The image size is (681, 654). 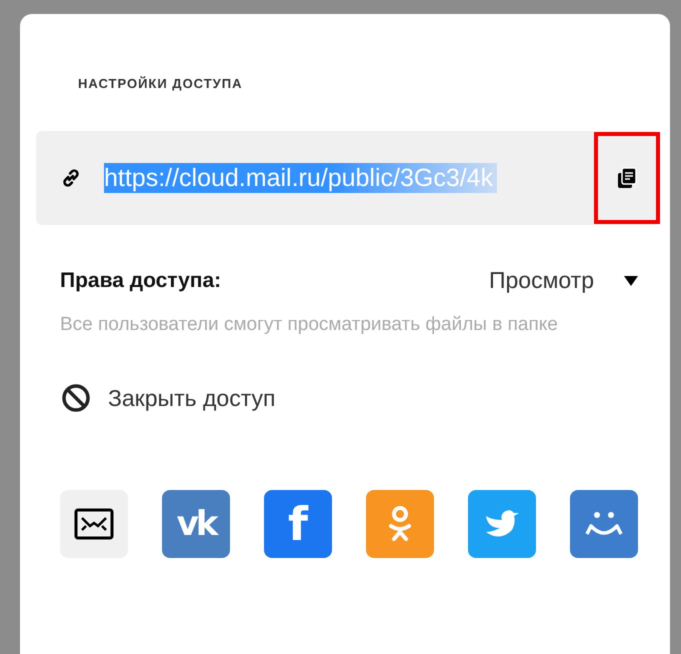 What do you see at coordinates (298, 524) in the screenshot?
I see `facebook-share-button: f` at bounding box center [298, 524].